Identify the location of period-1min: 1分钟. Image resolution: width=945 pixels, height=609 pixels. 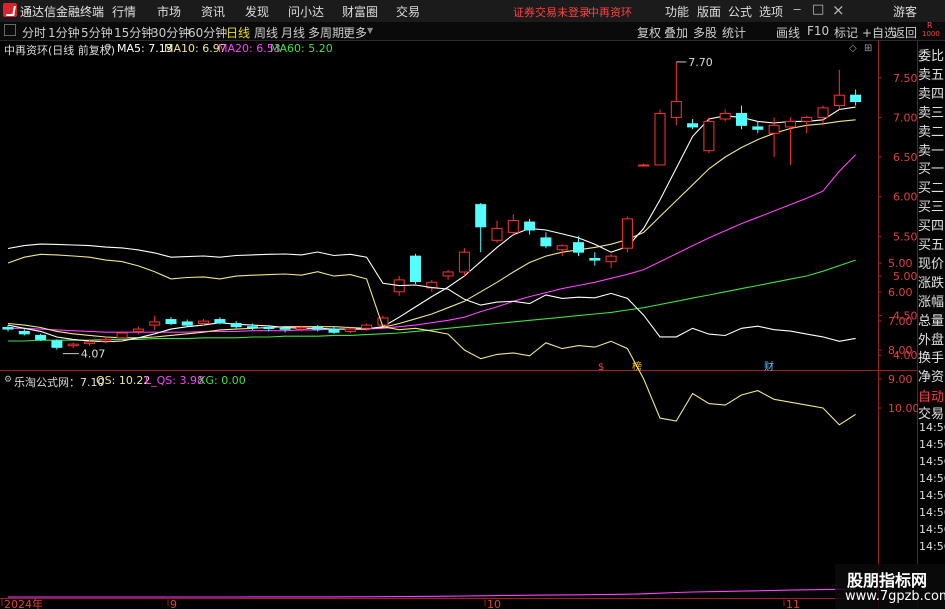
(64, 32).